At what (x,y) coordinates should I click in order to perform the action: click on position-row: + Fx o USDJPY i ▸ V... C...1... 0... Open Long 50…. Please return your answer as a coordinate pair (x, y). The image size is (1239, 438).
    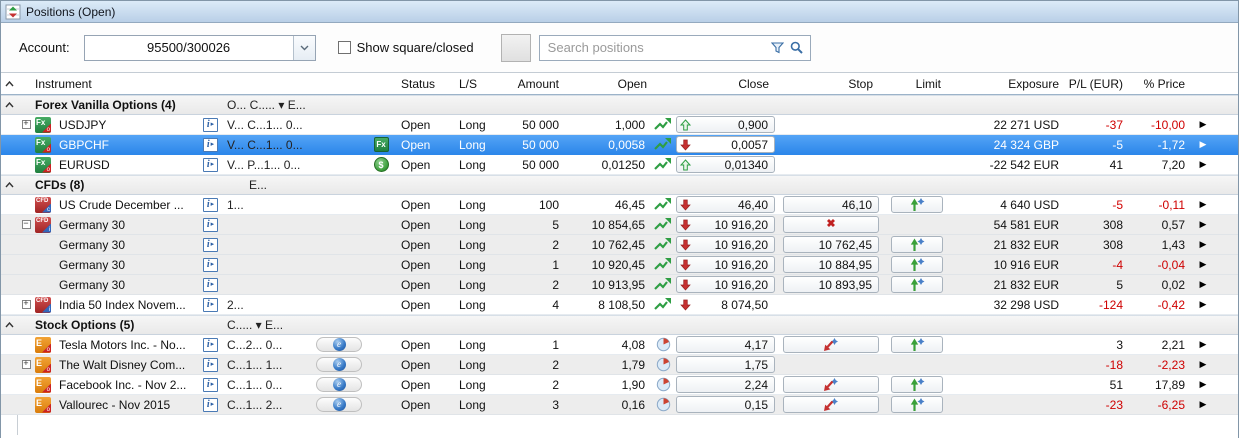
    Looking at the image, I should click on (619, 125).